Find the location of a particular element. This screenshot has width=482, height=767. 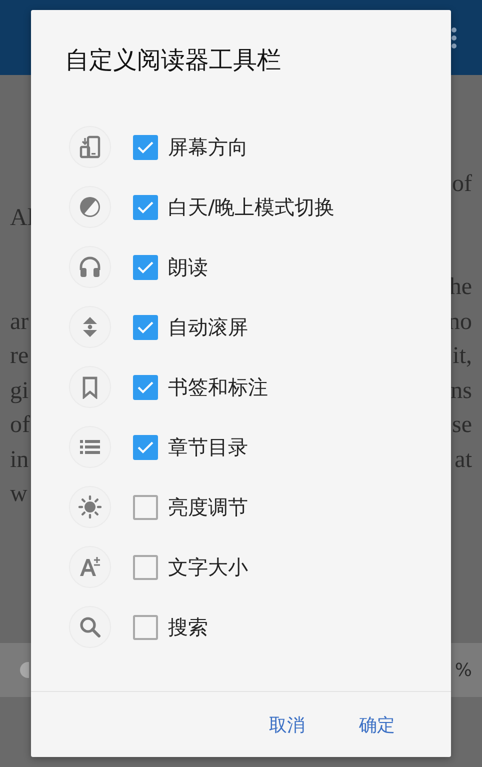

body-text: gi is located at coordinates (19, 391).